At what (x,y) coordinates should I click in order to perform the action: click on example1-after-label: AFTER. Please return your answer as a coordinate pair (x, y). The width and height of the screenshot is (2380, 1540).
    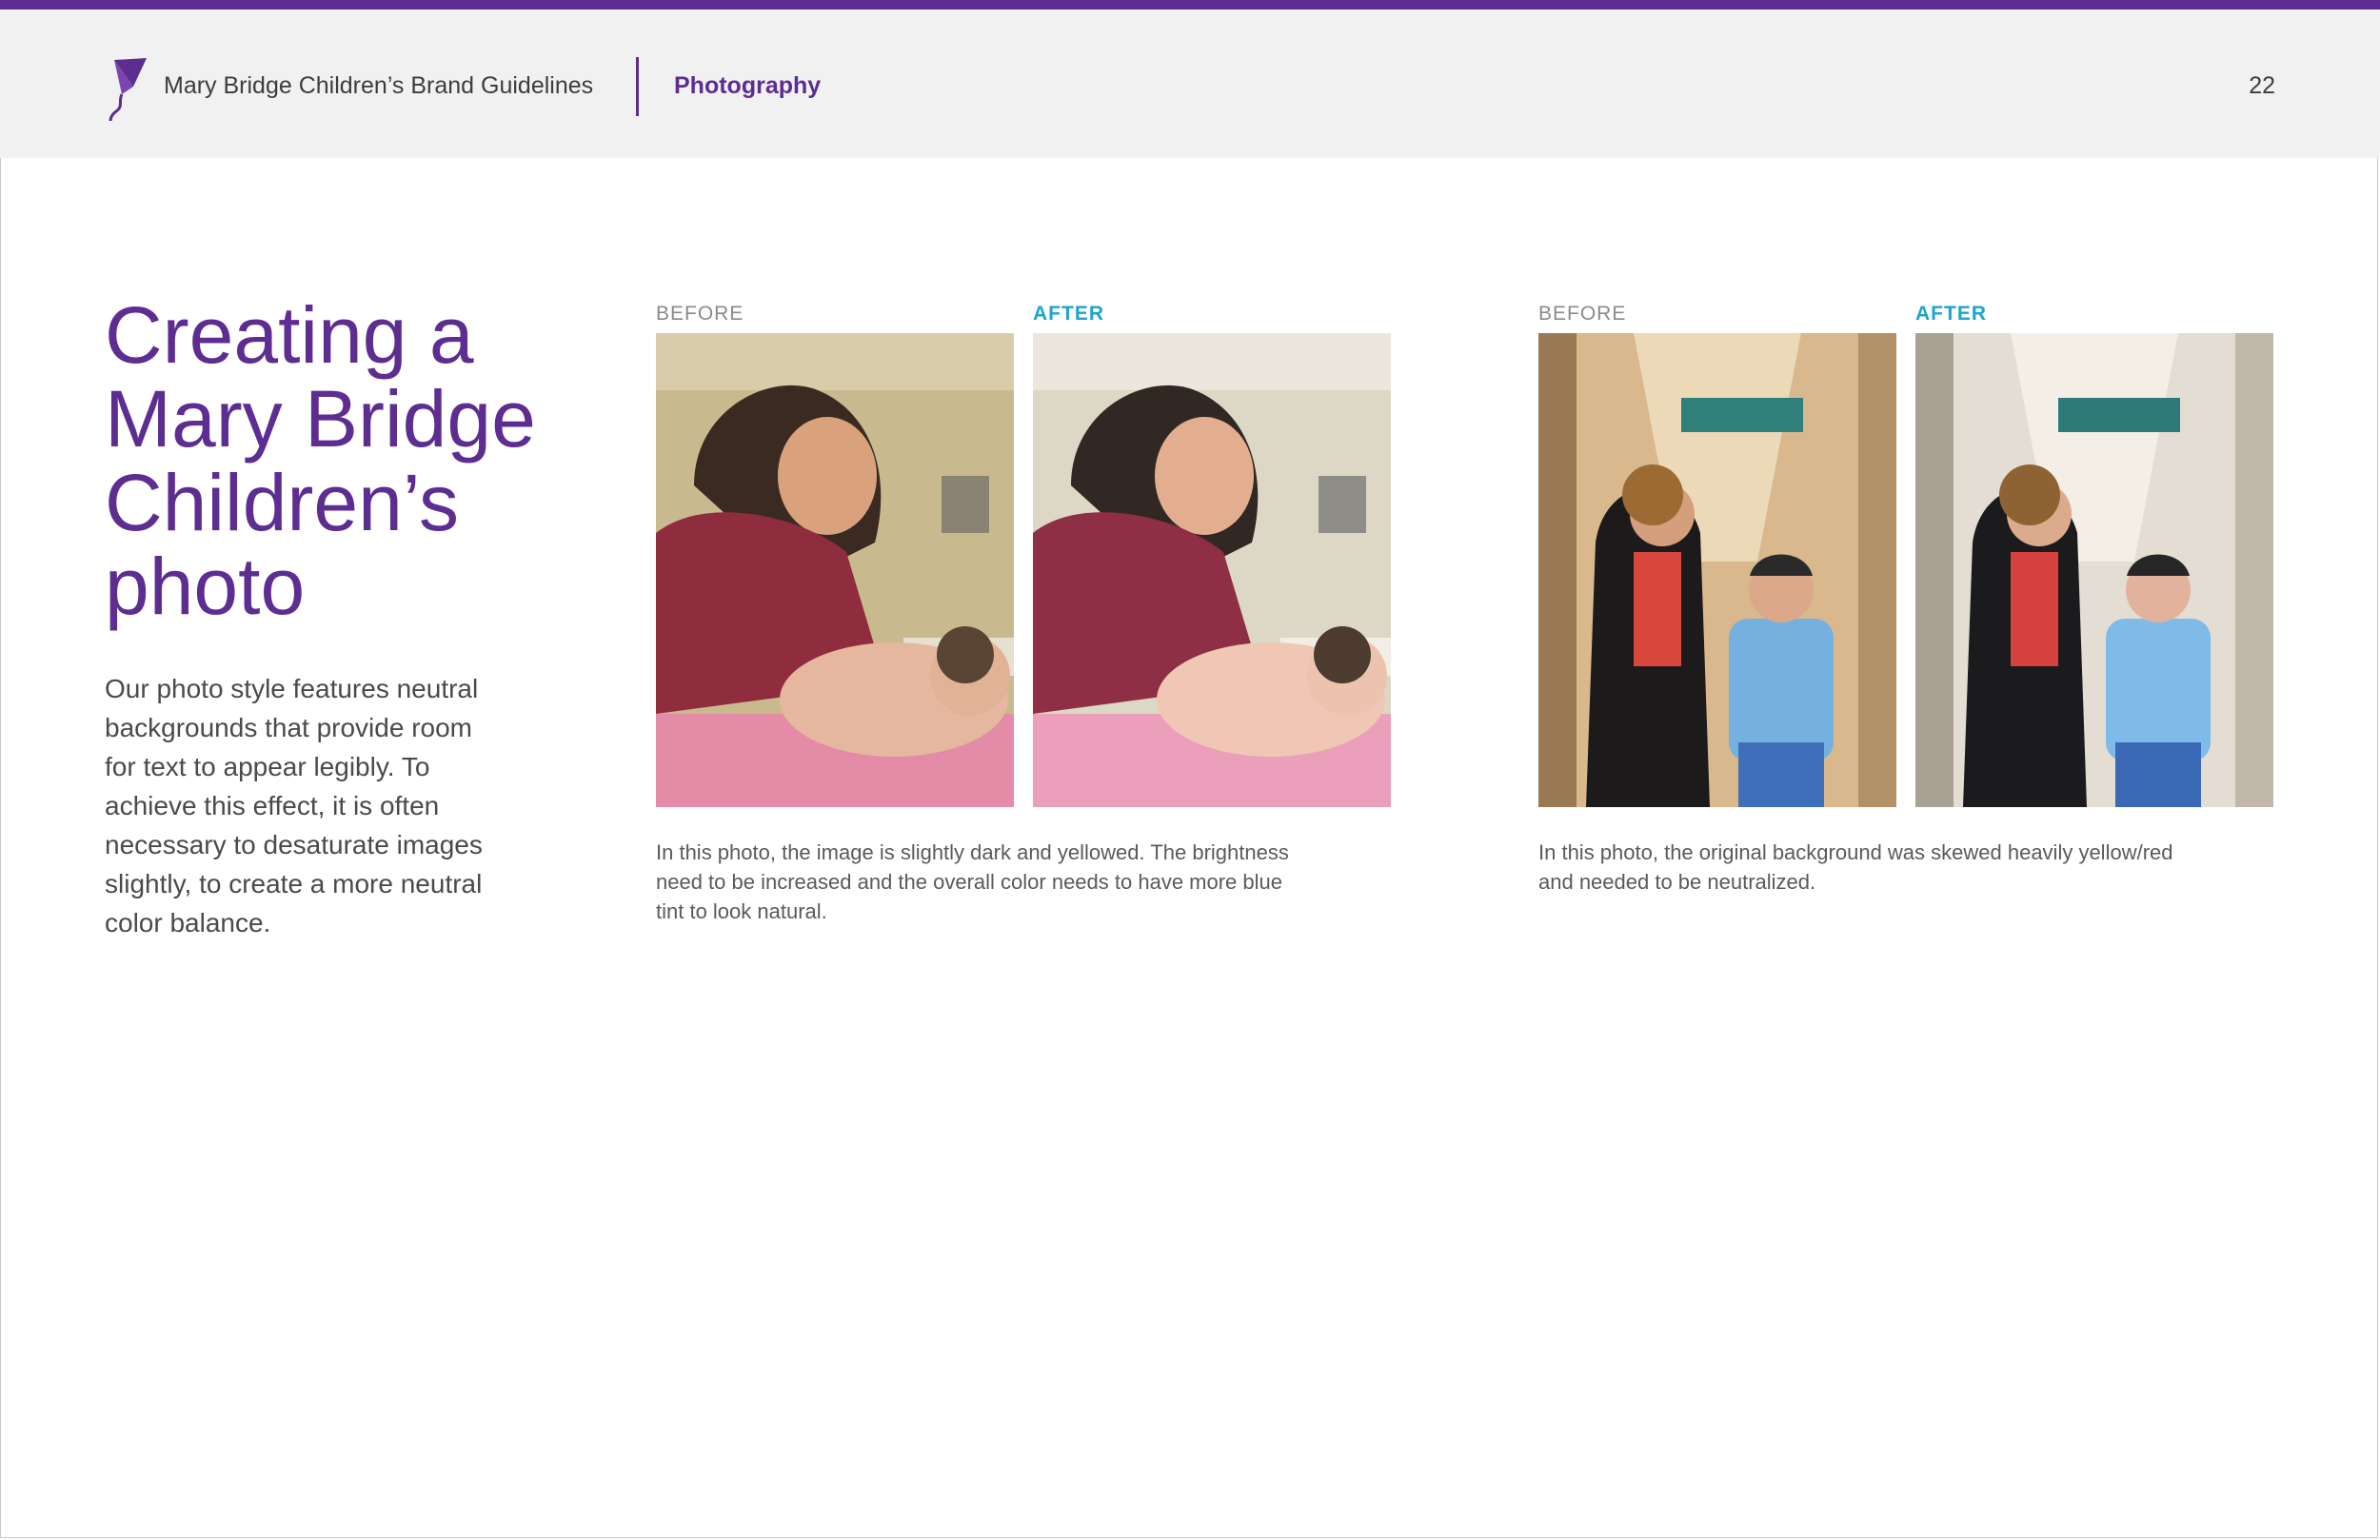
    Looking at the image, I should click on (1068, 314).